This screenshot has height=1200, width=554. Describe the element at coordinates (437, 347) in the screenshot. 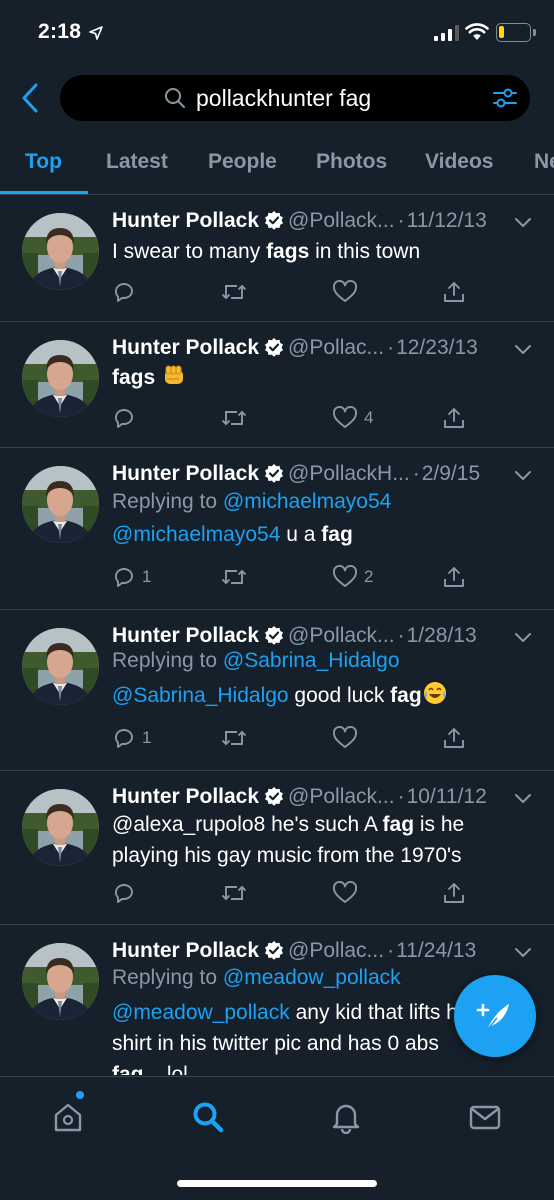

I see `tweet-date: 12/23/13` at that location.